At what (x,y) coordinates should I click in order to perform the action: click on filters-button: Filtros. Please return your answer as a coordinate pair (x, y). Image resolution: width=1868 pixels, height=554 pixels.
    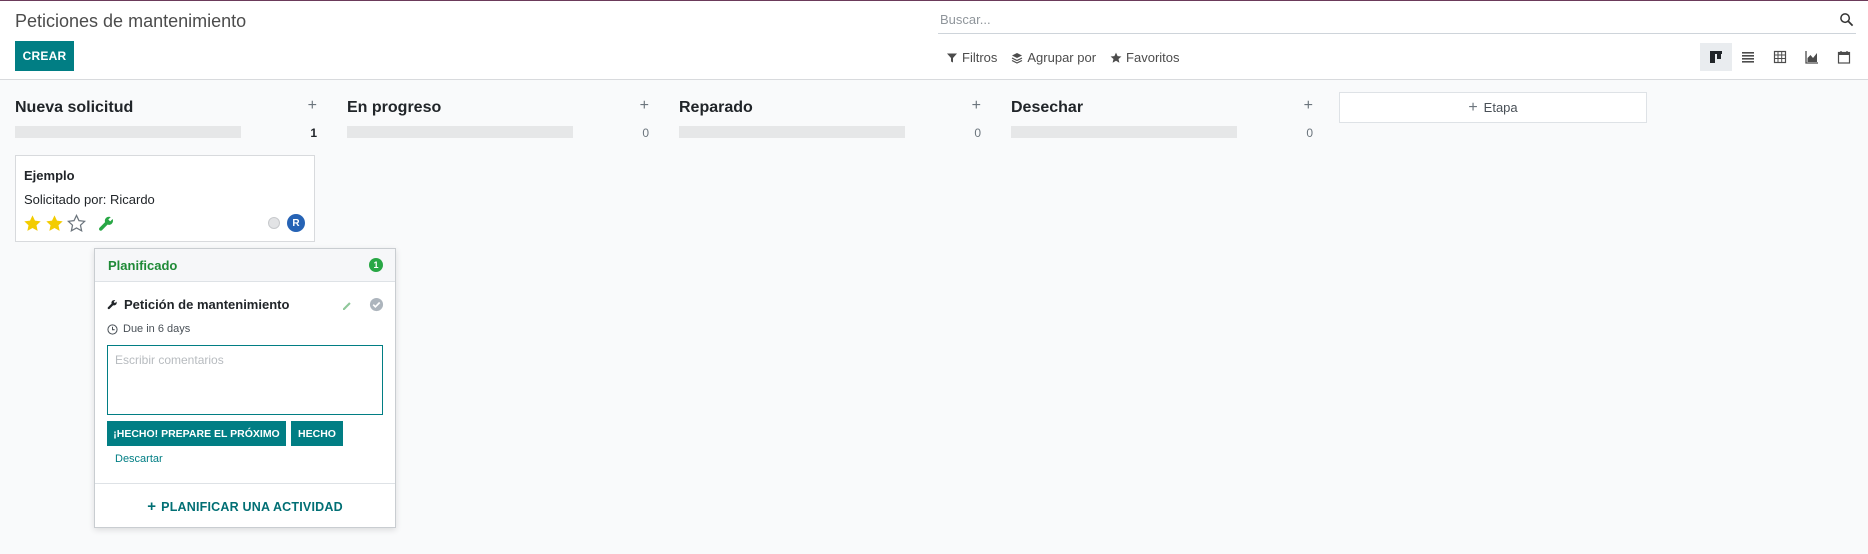
    Looking at the image, I should click on (971, 57).